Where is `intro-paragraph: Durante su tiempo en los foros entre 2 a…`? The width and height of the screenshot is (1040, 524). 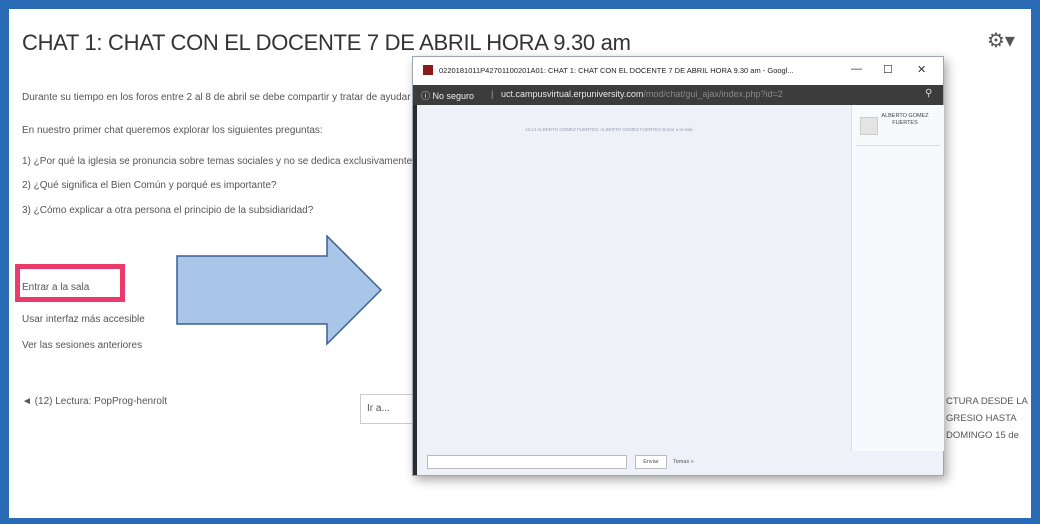
intro-paragraph: Durante su tiempo en los foros entre 2 a… is located at coordinates (223, 97).